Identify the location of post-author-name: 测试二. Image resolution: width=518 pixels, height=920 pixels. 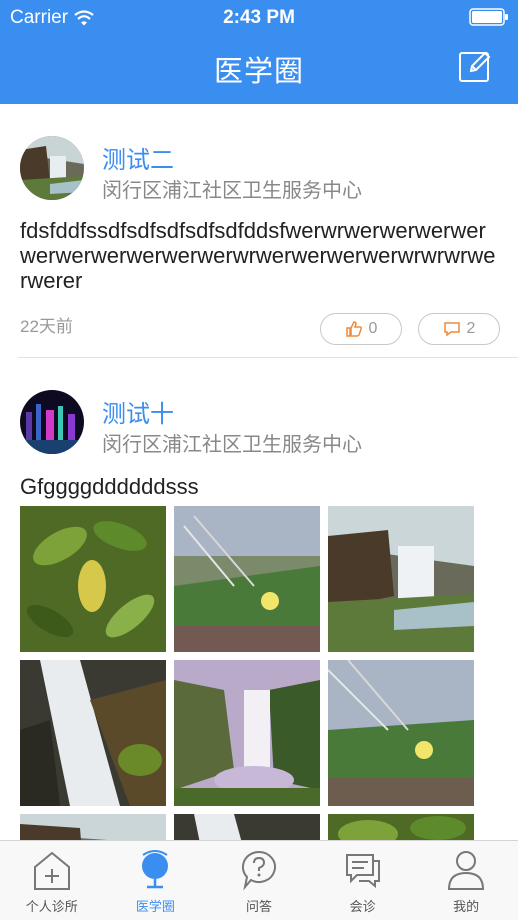
(138, 157).